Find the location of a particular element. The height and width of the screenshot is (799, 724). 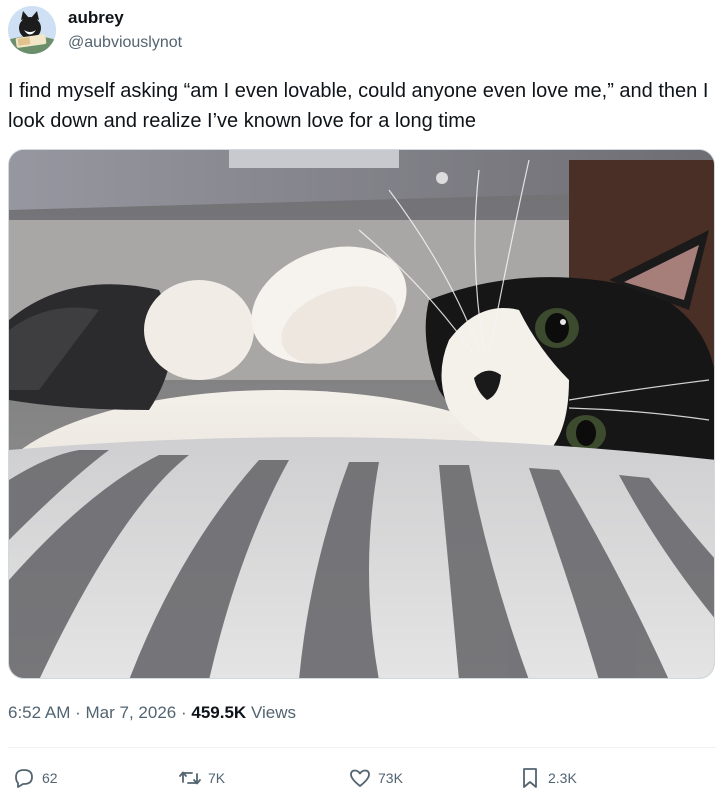

avatar-cat-icon is located at coordinates (32, 30).